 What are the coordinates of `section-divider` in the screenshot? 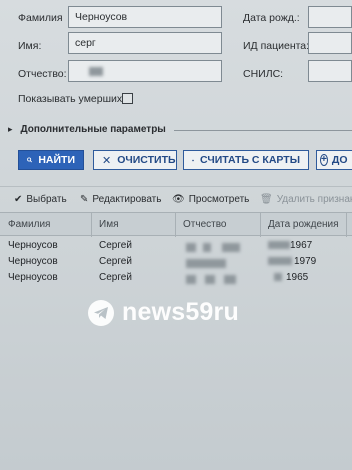 It's located at (262, 130).